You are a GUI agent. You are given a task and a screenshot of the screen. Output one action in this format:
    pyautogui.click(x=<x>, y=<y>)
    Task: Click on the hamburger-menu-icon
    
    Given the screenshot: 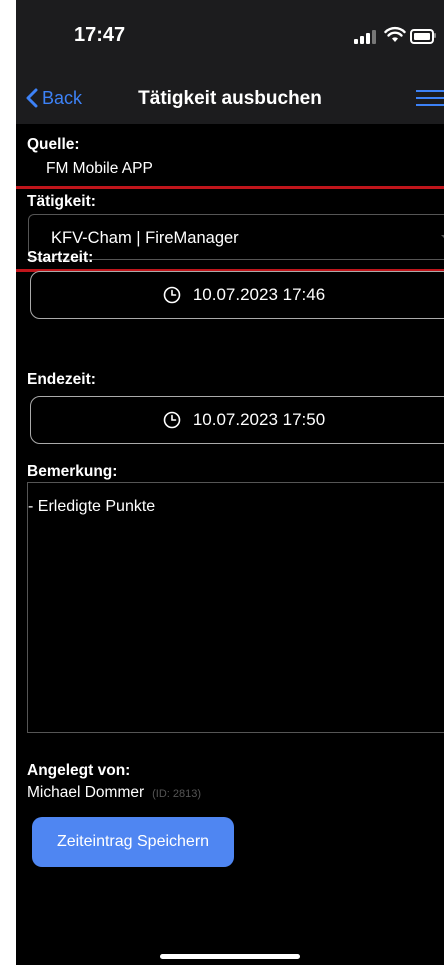 What is the action you would take?
    pyautogui.click(x=430, y=99)
    